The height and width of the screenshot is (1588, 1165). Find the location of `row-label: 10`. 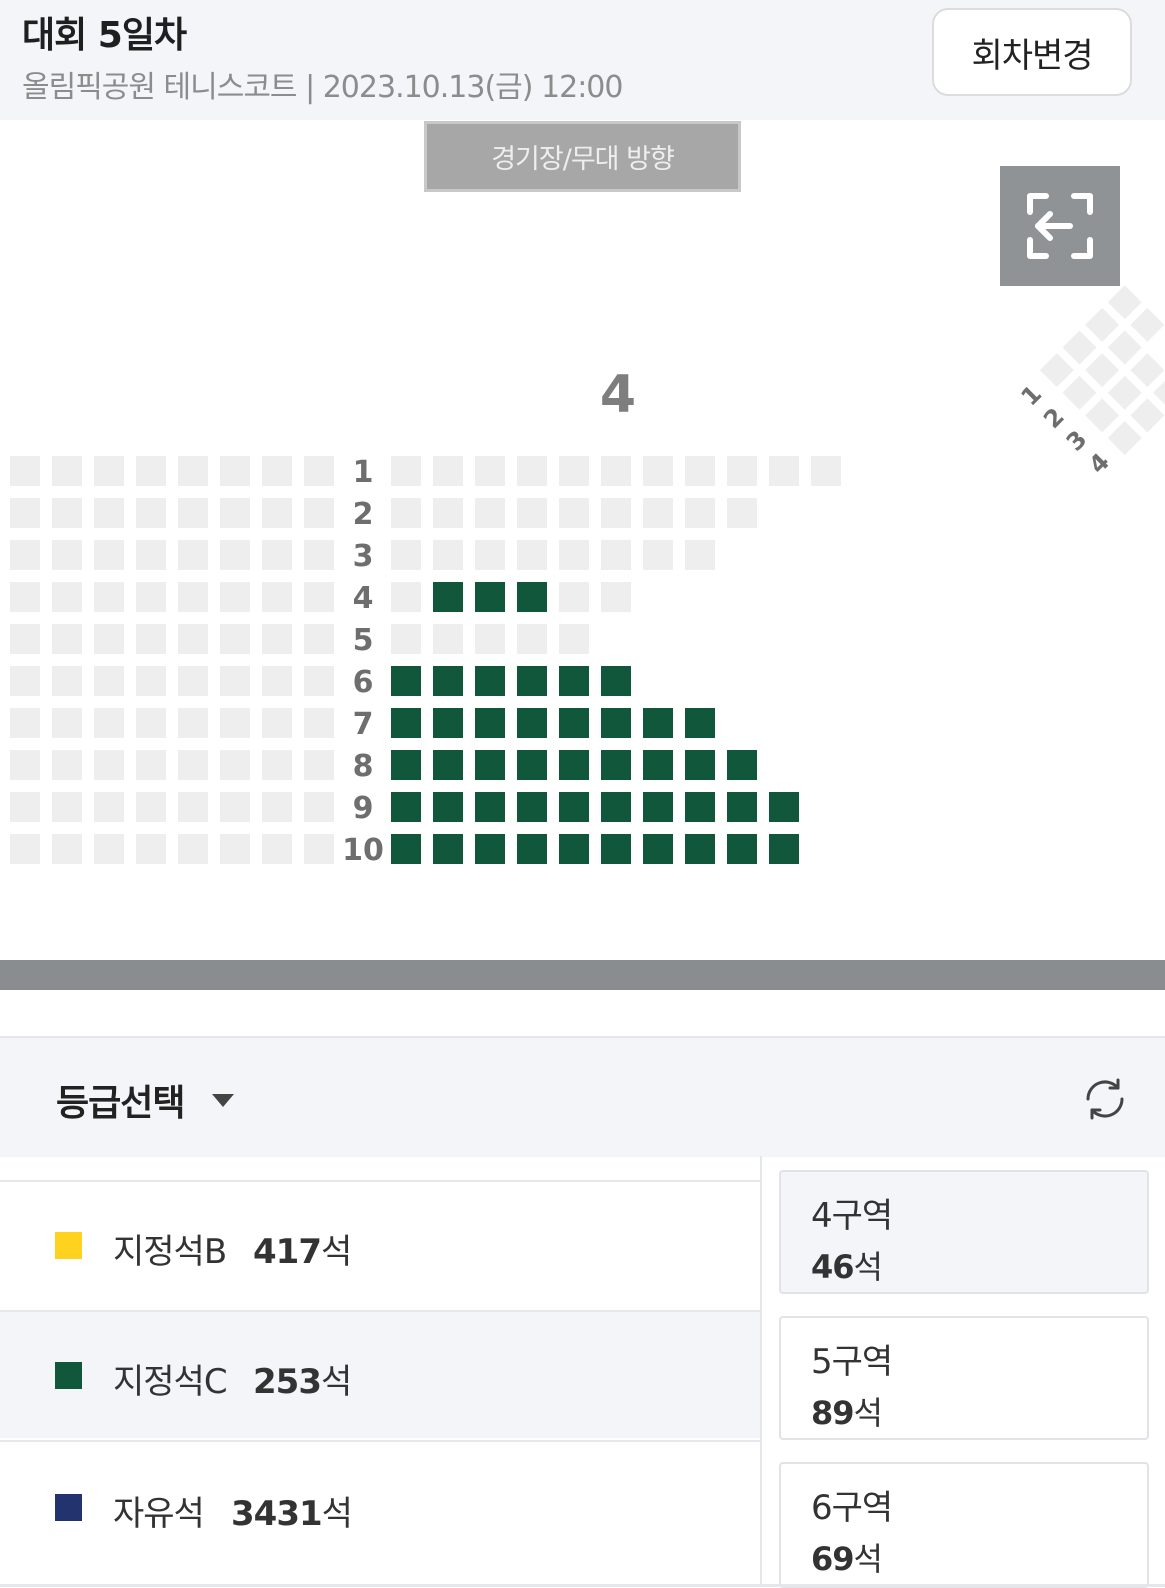

row-label: 10 is located at coordinates (363, 850).